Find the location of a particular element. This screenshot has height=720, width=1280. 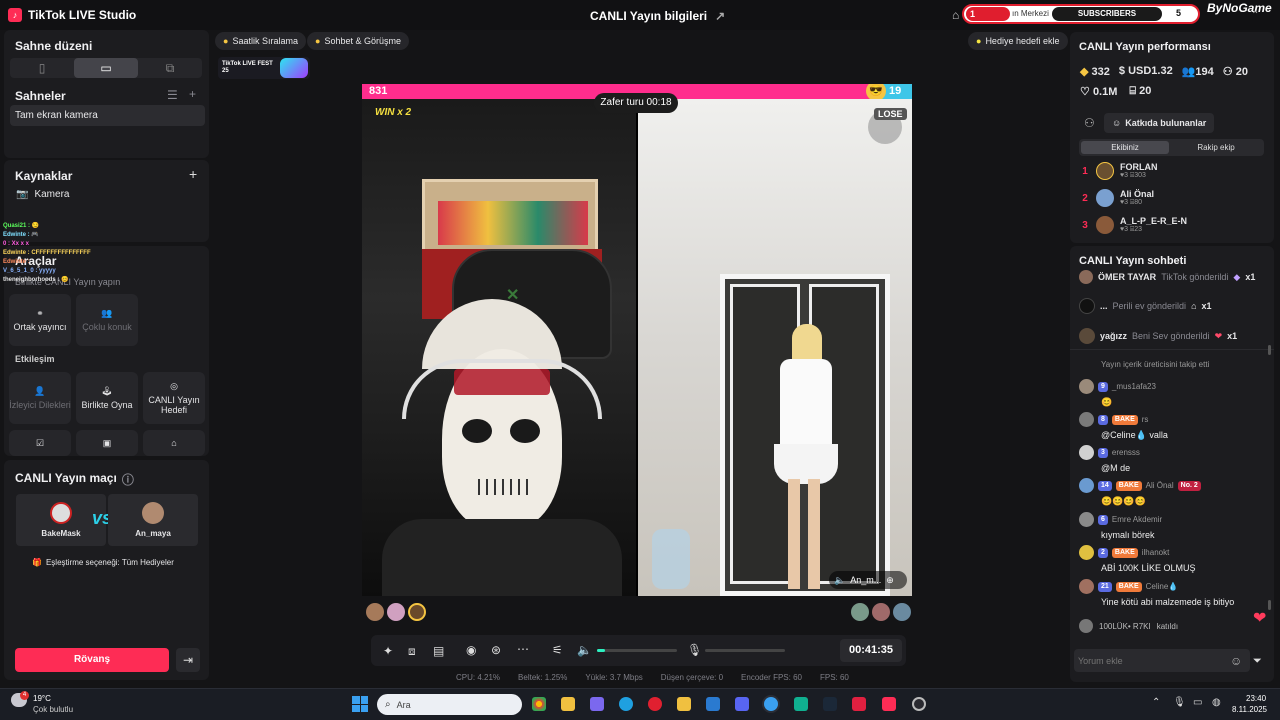

hourly-ranking-chip: ● Saatlik Sıralama is located at coordinates (260, 41).